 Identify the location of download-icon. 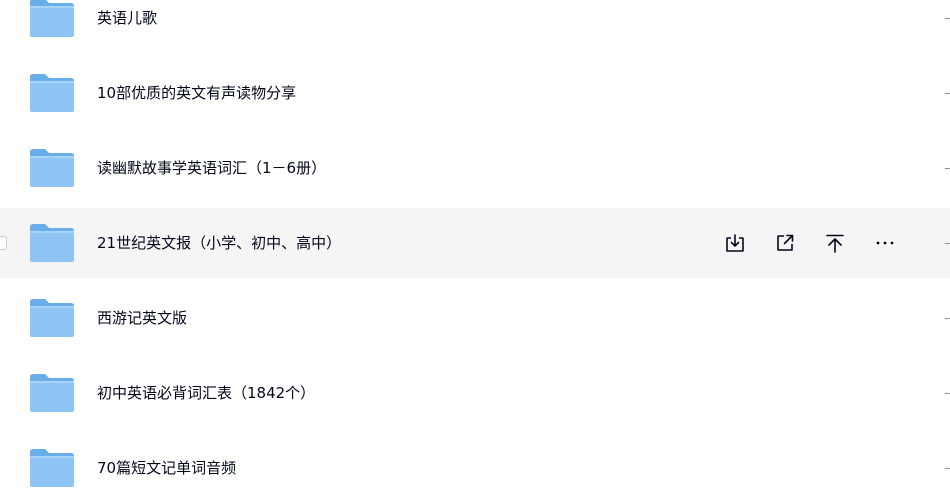
(735, 243).